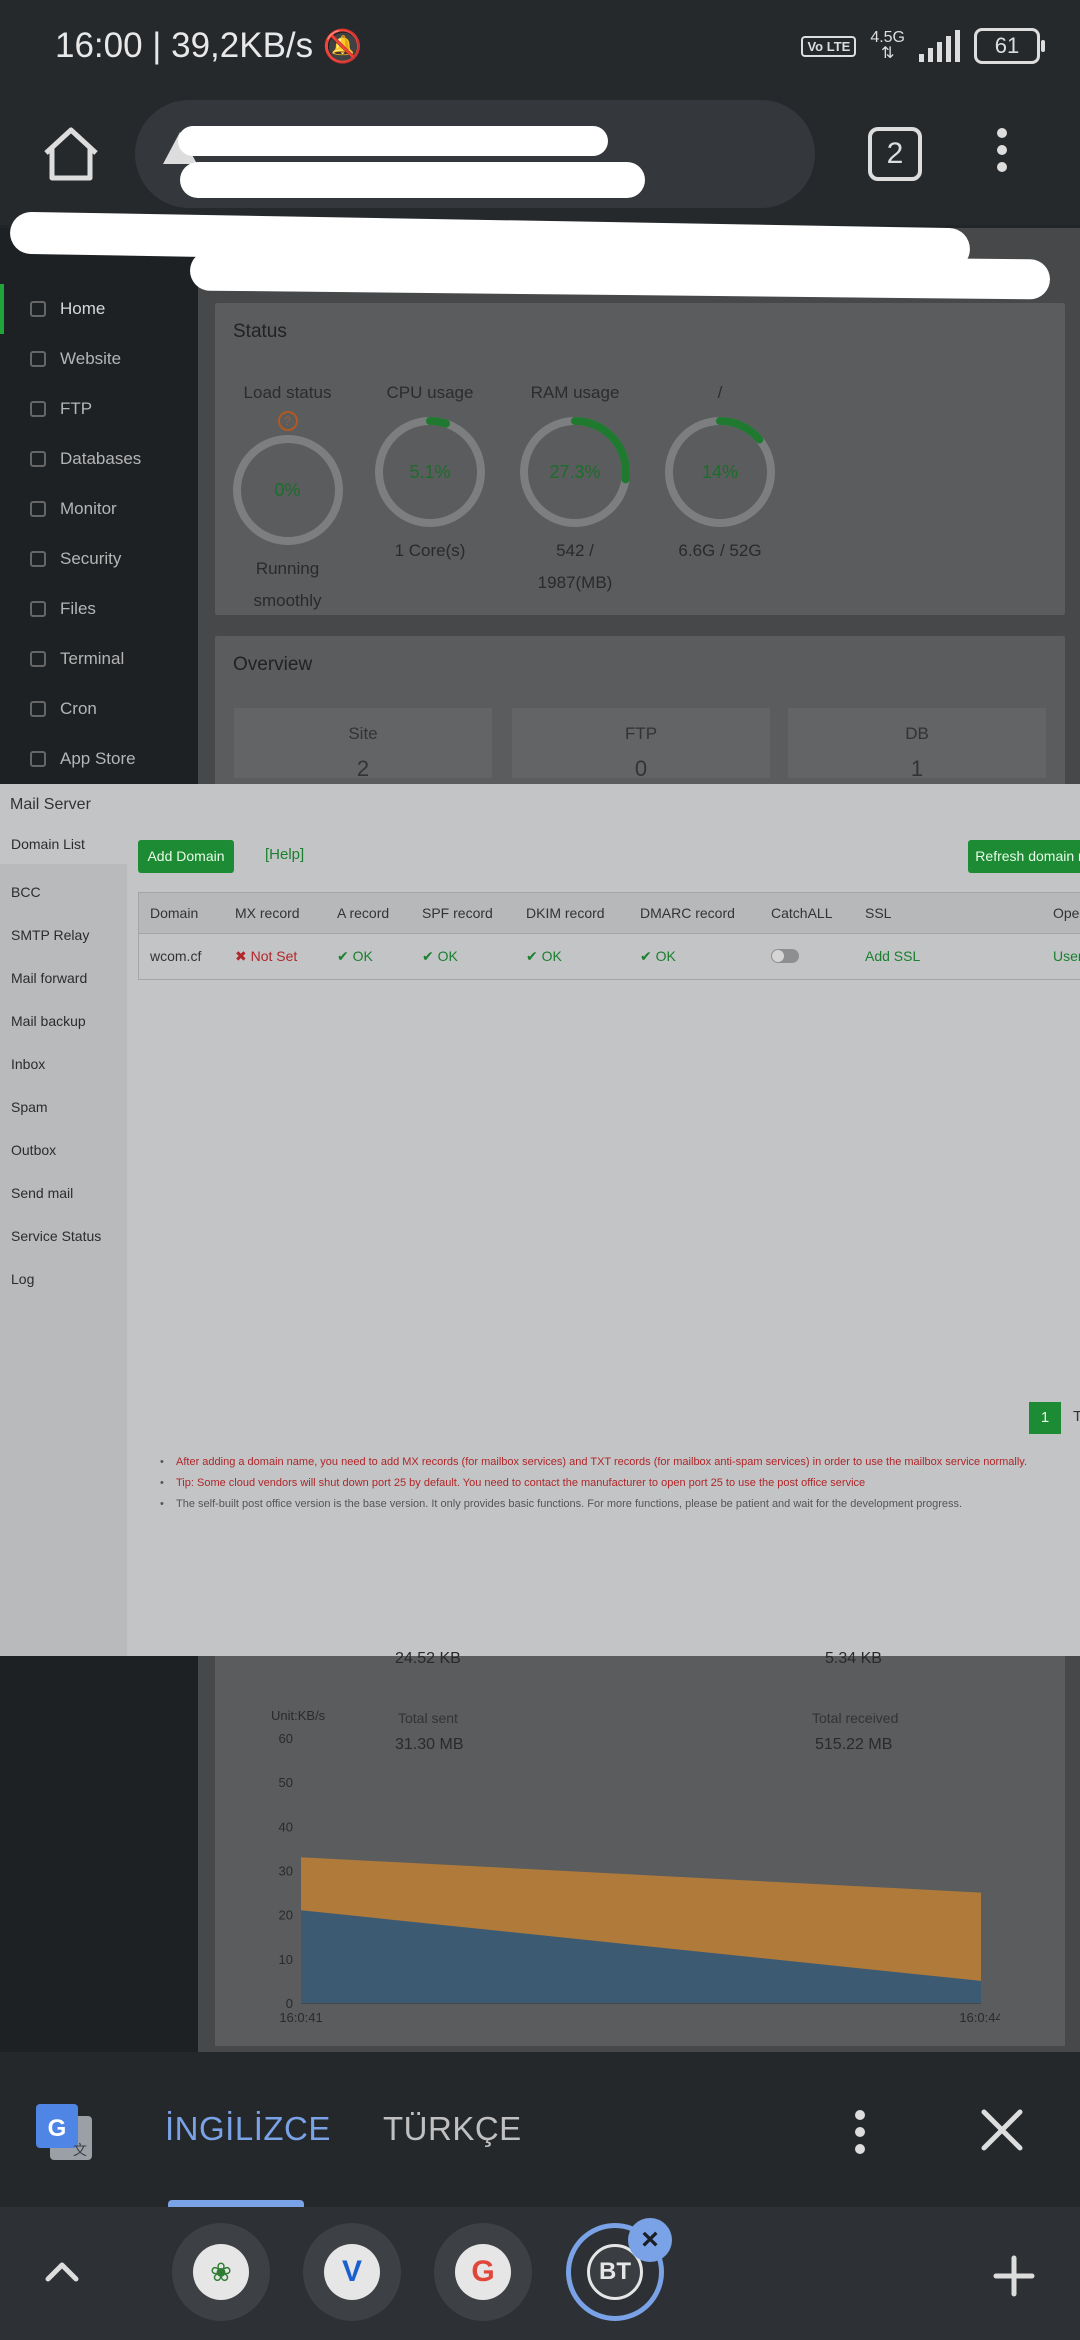  Describe the element at coordinates (99, 709) in the screenshot. I see `sidebar-item-cron: Cron` at that location.